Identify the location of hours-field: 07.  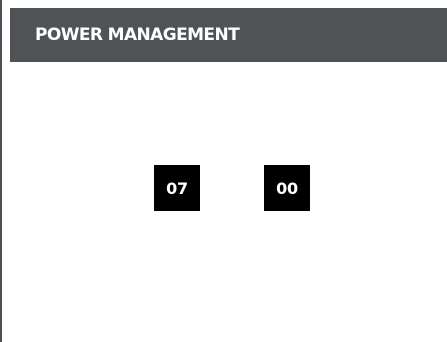
(177, 188).